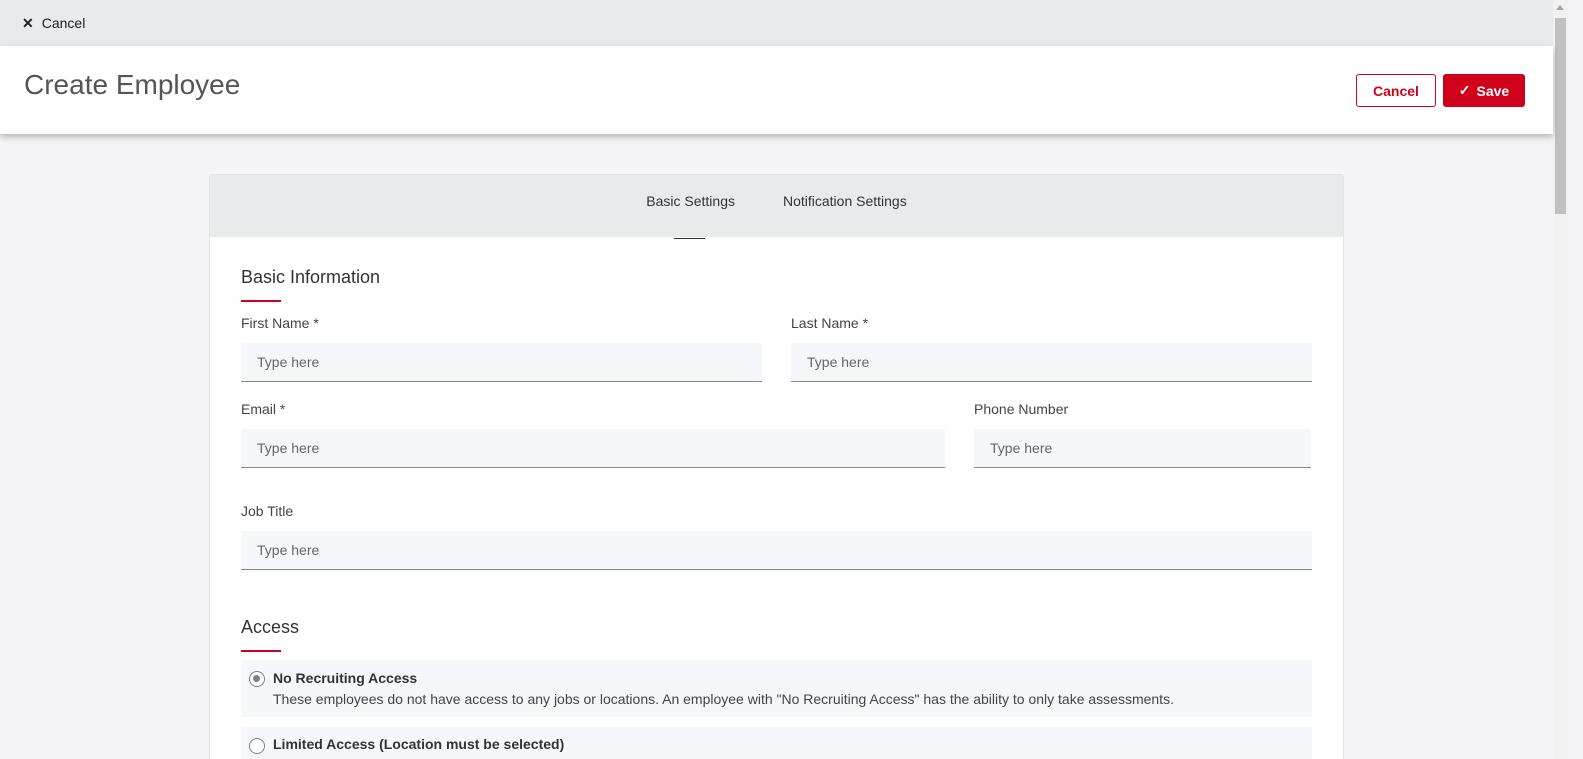  What do you see at coordinates (280, 323) in the screenshot?
I see `first-name-label: First Name *` at bounding box center [280, 323].